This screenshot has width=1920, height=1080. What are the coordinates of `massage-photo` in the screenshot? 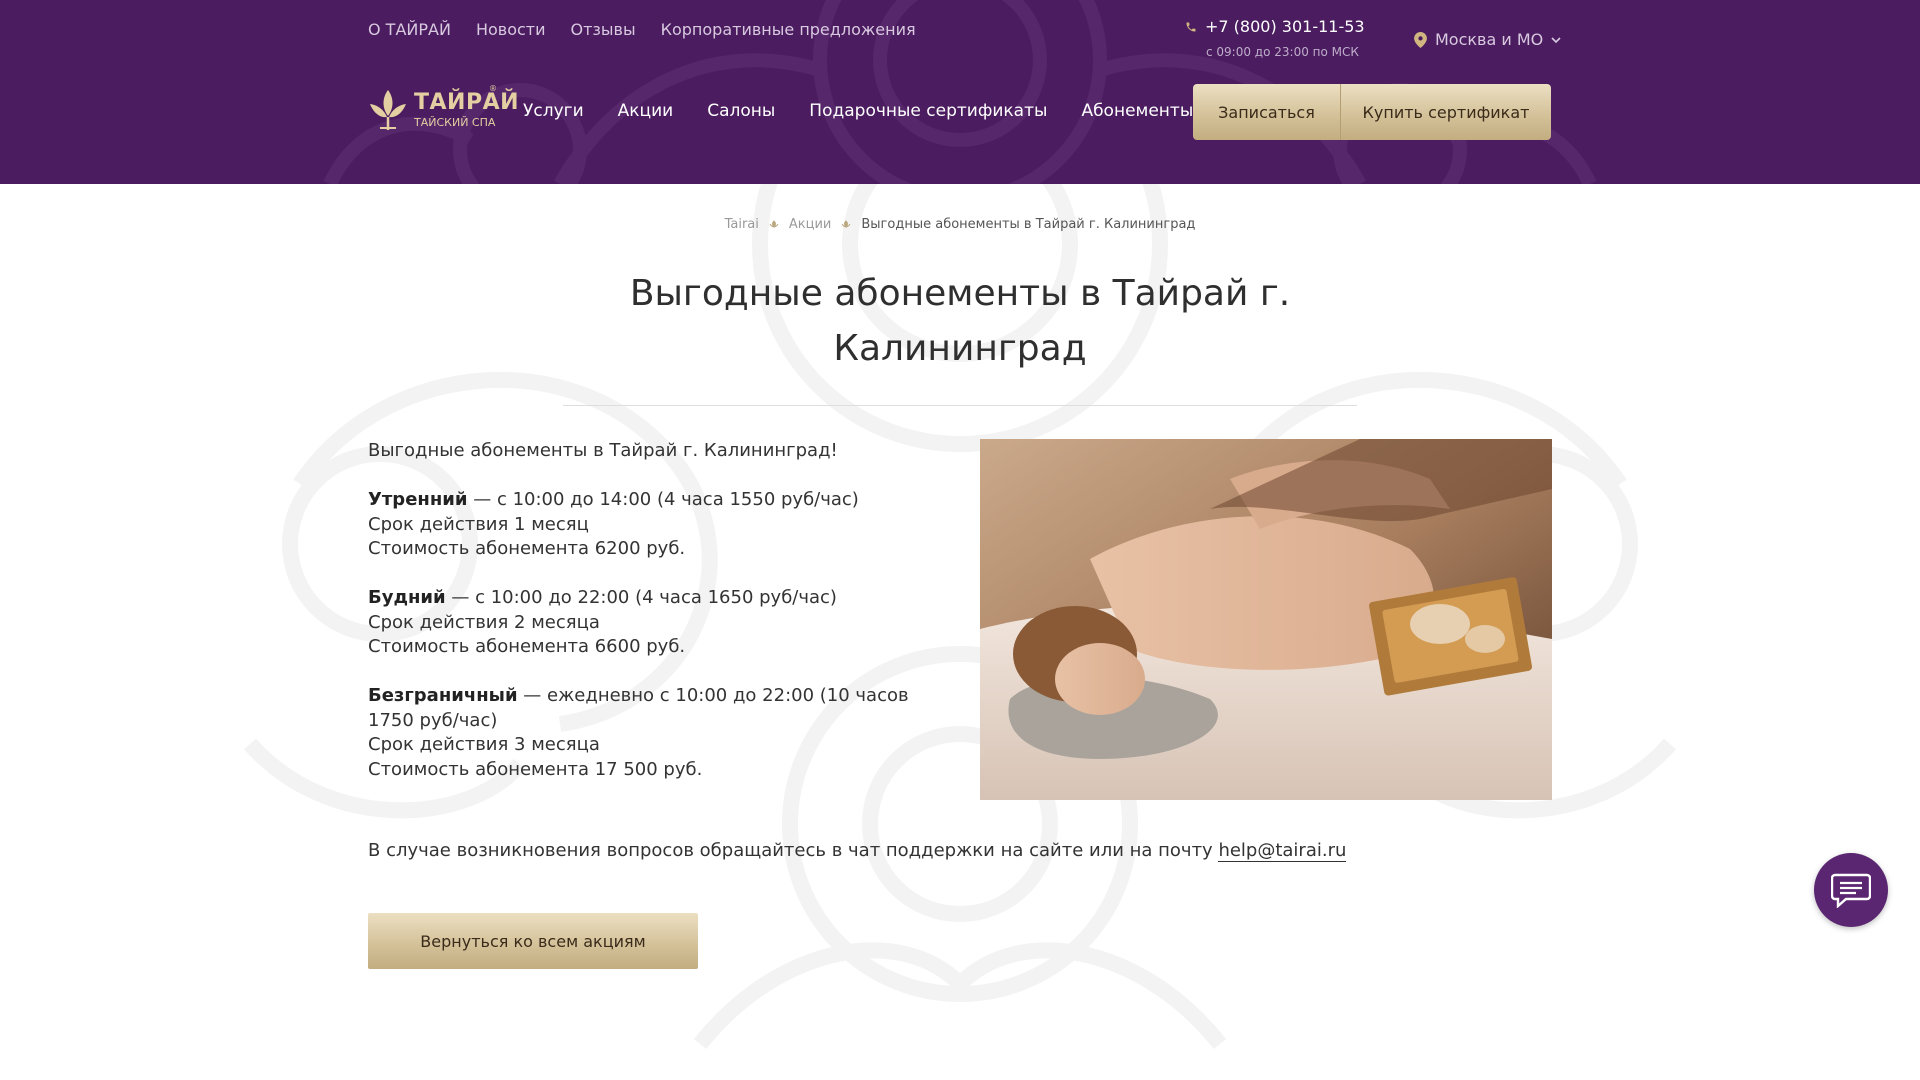 It's located at (1266, 619).